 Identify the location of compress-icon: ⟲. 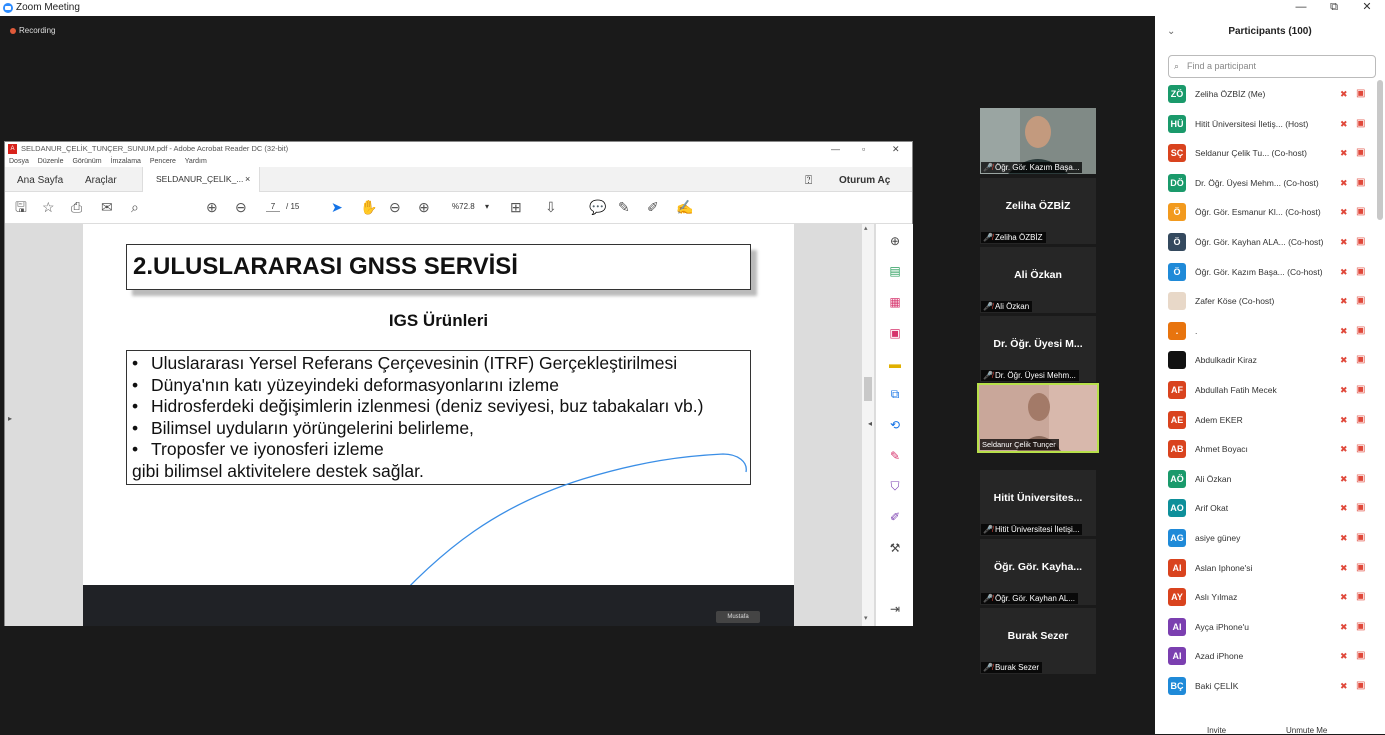
(895, 425).